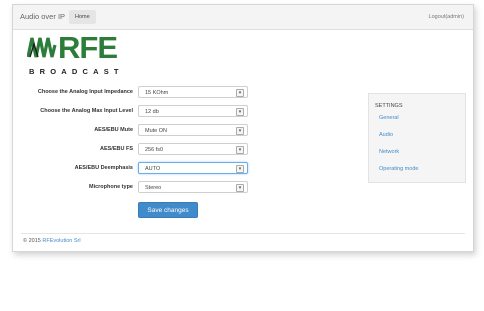  Describe the element at coordinates (82, 17) in the screenshot. I see `tab-home: Home` at that location.